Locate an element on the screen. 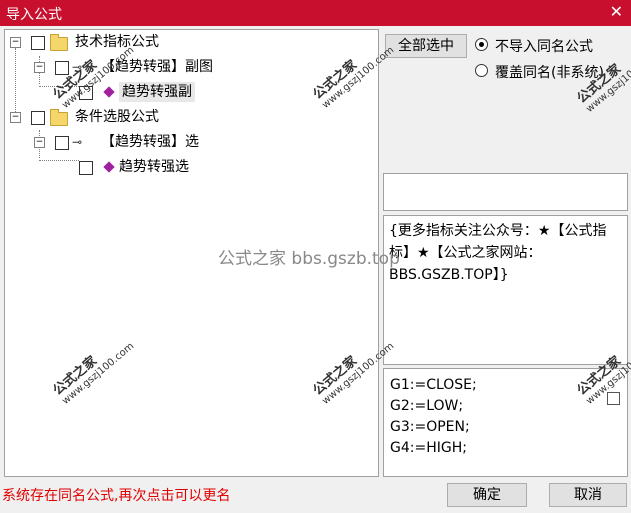 The image size is (631, 513). tree-node-label: 条件选股公式 is located at coordinates (117, 117).